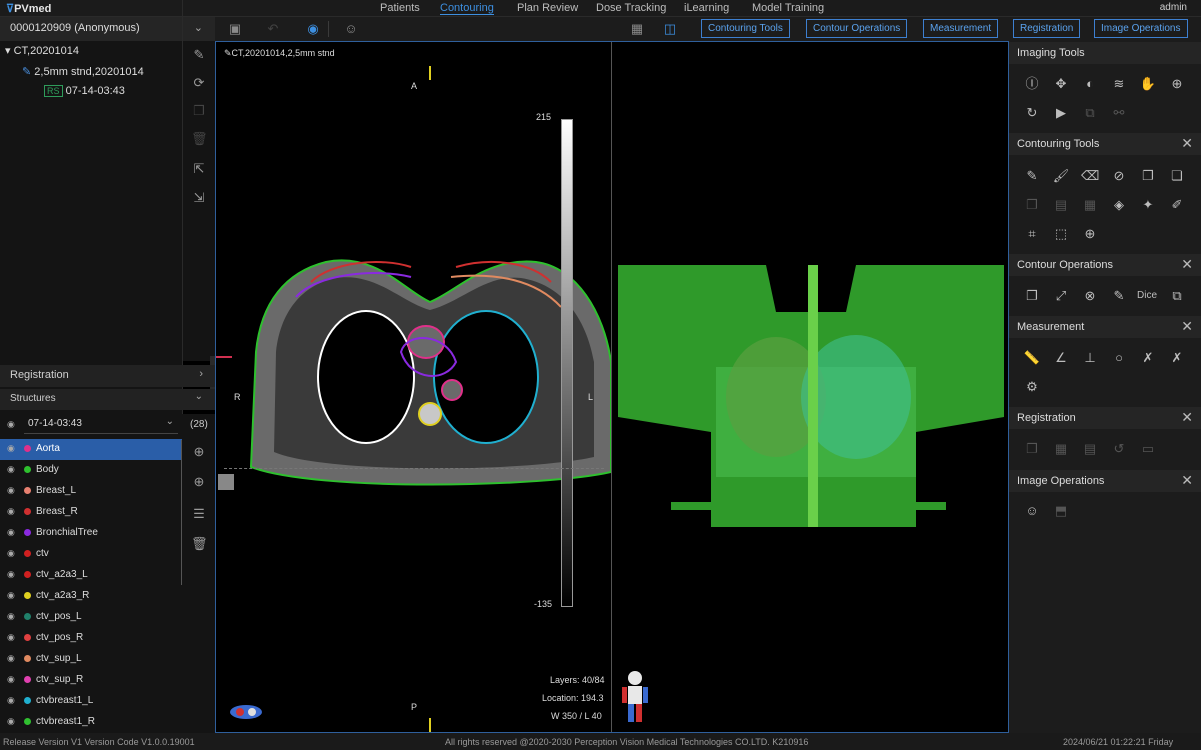 Image resolution: width=1201 pixels, height=750 pixels. I want to click on sync-icon: ⟳, so click(199, 83).